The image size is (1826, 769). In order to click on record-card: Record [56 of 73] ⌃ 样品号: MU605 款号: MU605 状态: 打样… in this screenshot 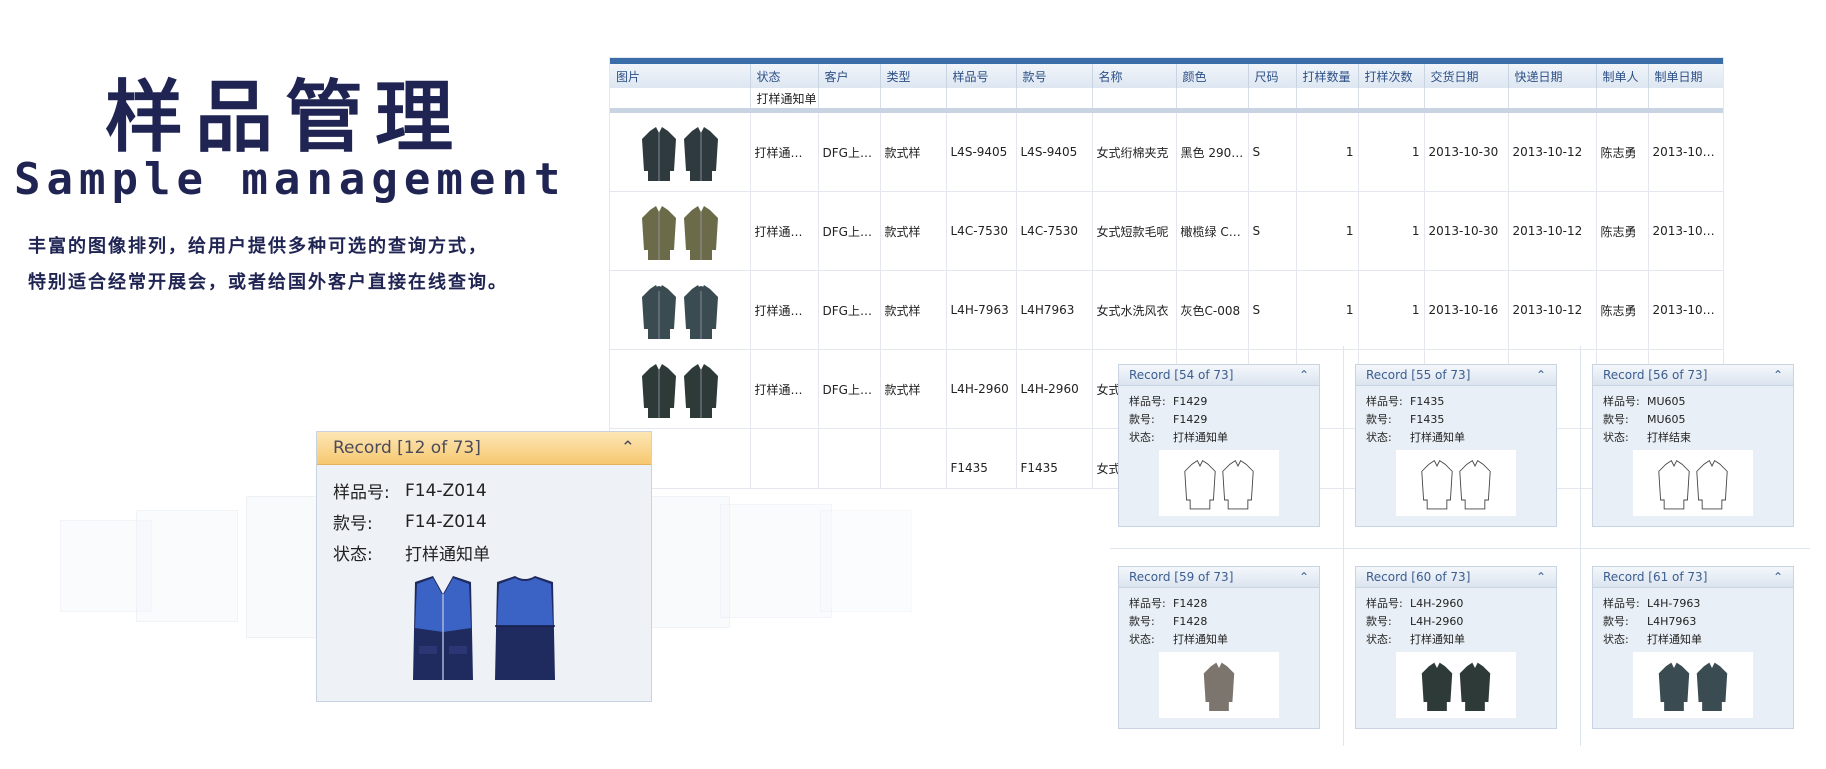, I will do `click(1693, 445)`.